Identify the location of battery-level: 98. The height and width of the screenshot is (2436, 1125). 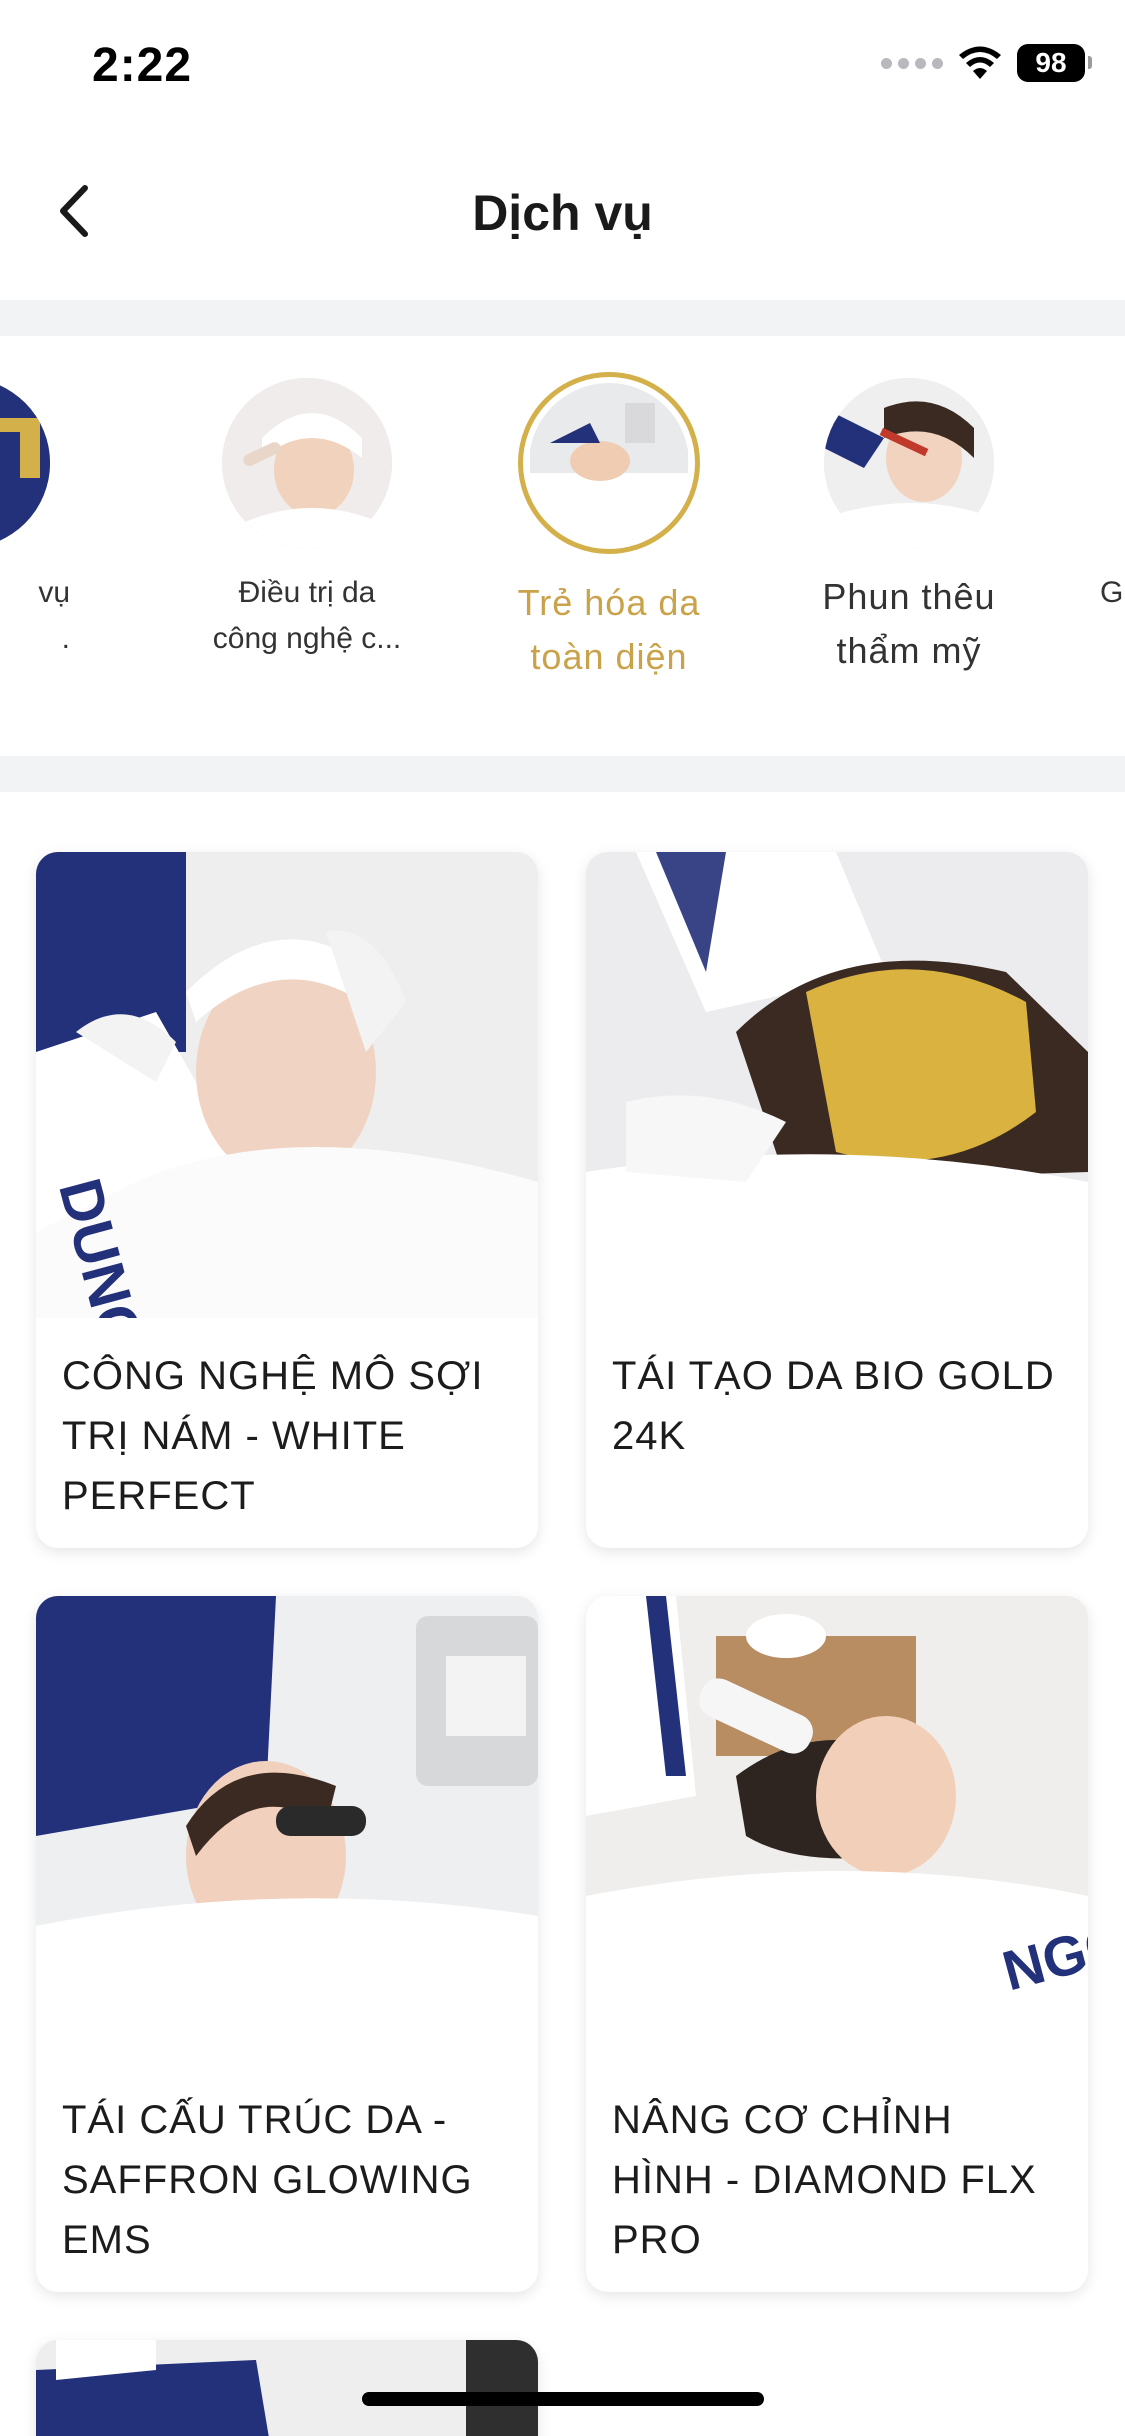
(1051, 62).